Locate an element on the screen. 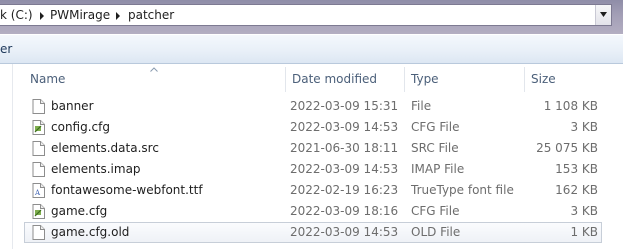 This screenshot has width=623, height=249. file-name: elements.imap is located at coordinates (96, 169).